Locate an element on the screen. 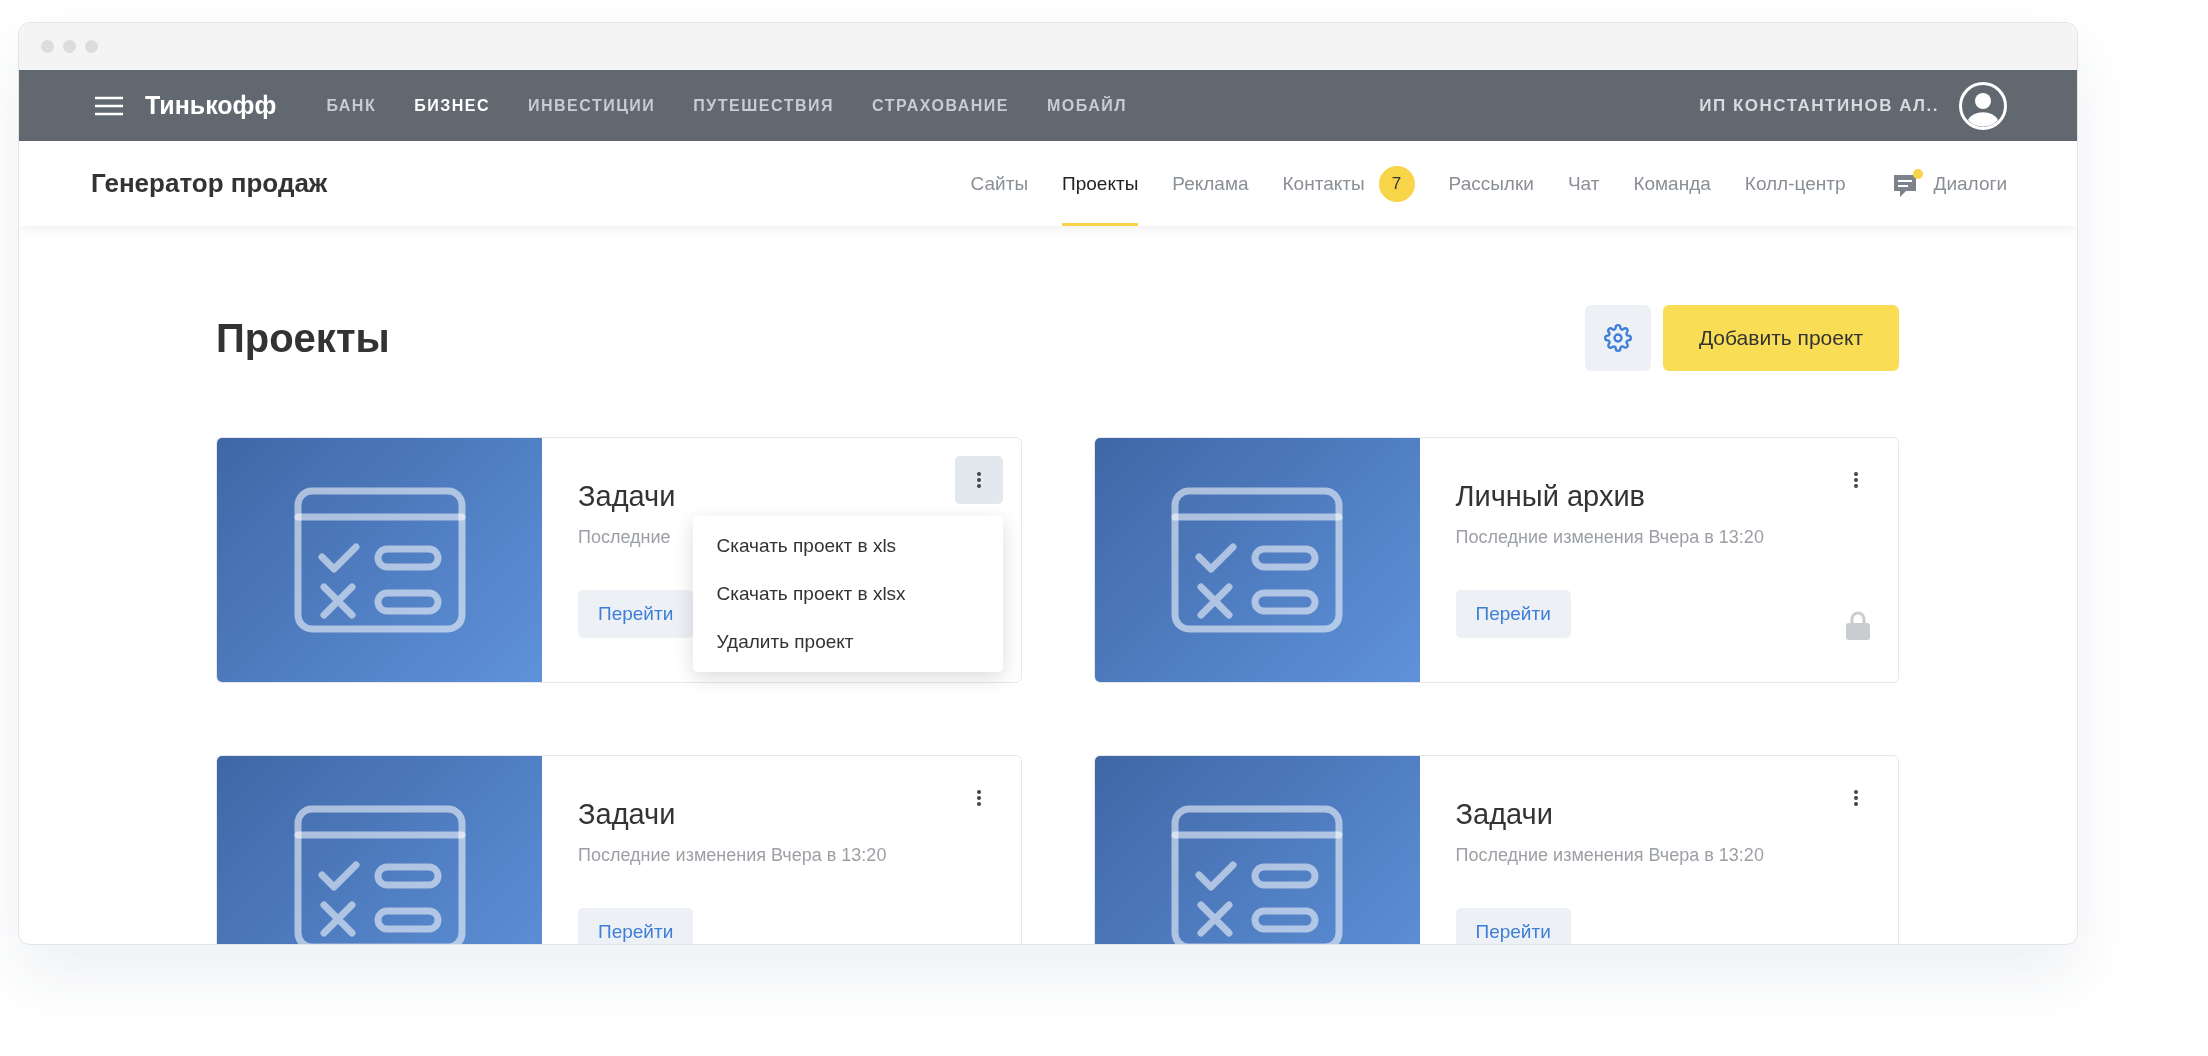  page-title: Проекты is located at coordinates (303, 338).